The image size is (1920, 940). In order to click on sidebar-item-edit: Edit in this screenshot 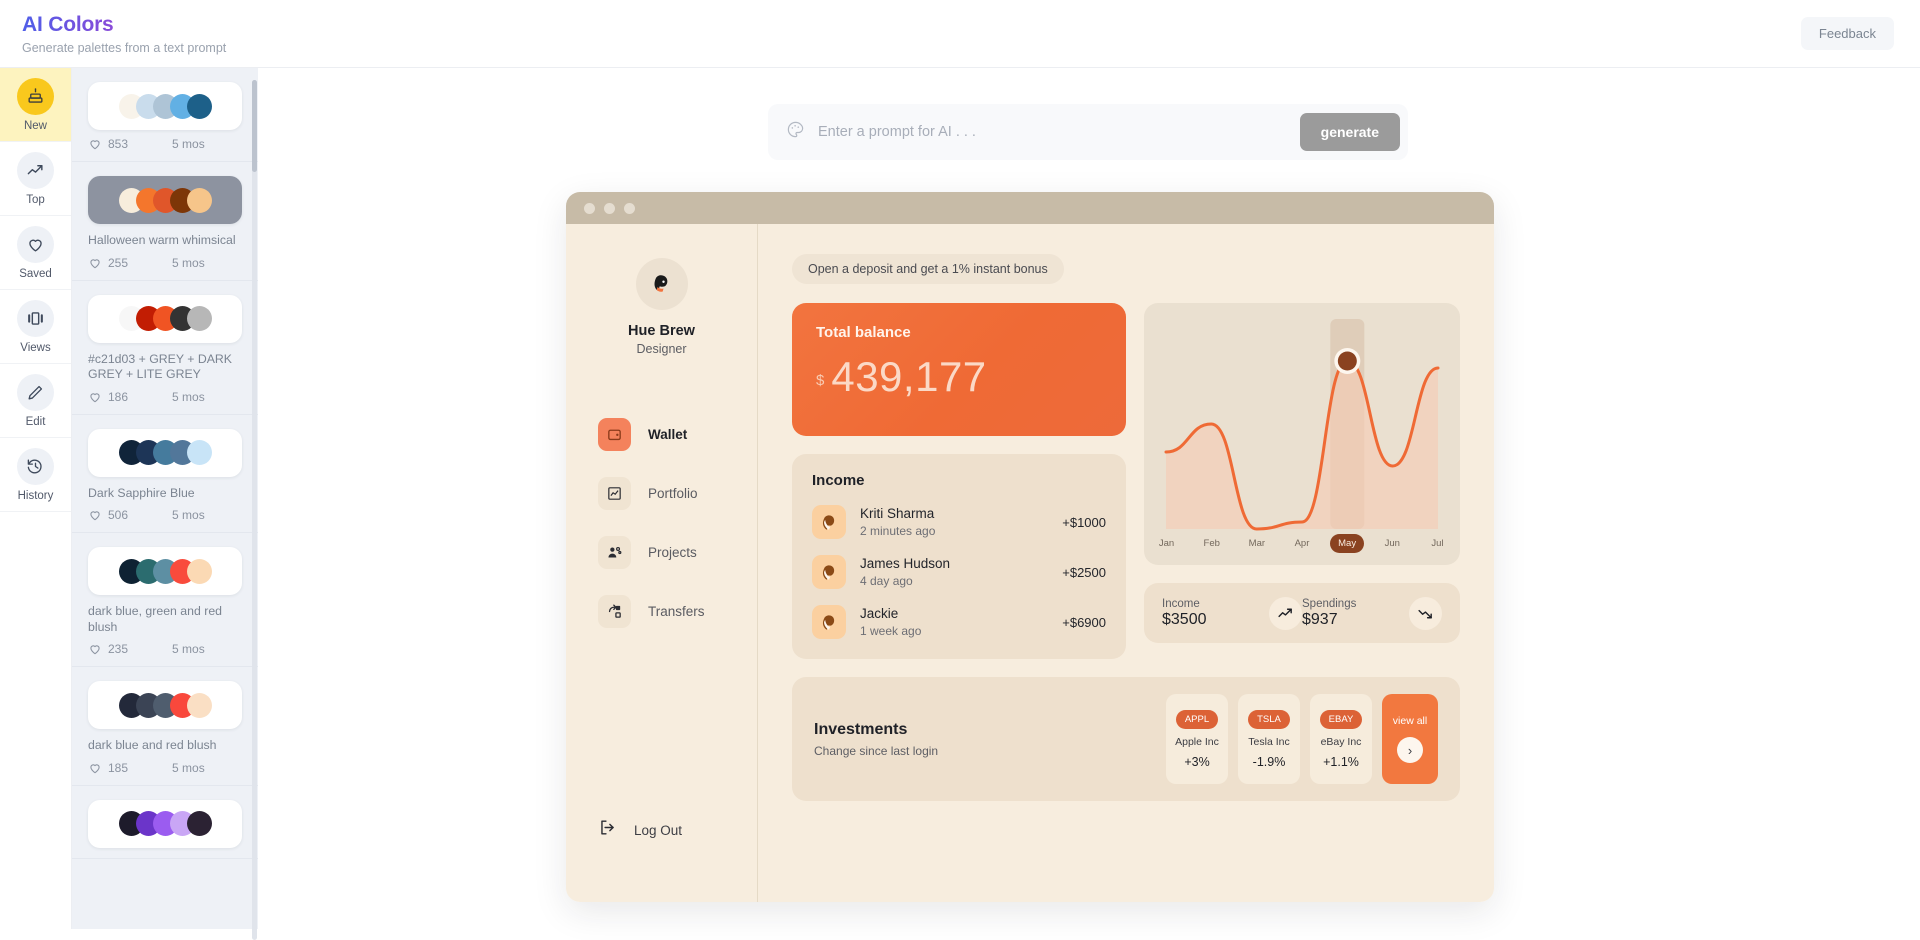, I will do `click(35, 401)`.